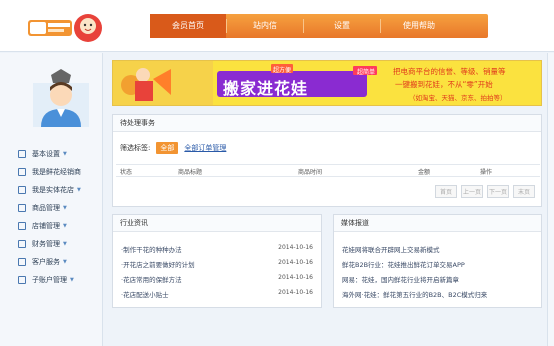 The height and width of the screenshot is (346, 554). Describe the element at coordinates (167, 148) in the screenshot. I see `filter-all-button: 全部` at that location.